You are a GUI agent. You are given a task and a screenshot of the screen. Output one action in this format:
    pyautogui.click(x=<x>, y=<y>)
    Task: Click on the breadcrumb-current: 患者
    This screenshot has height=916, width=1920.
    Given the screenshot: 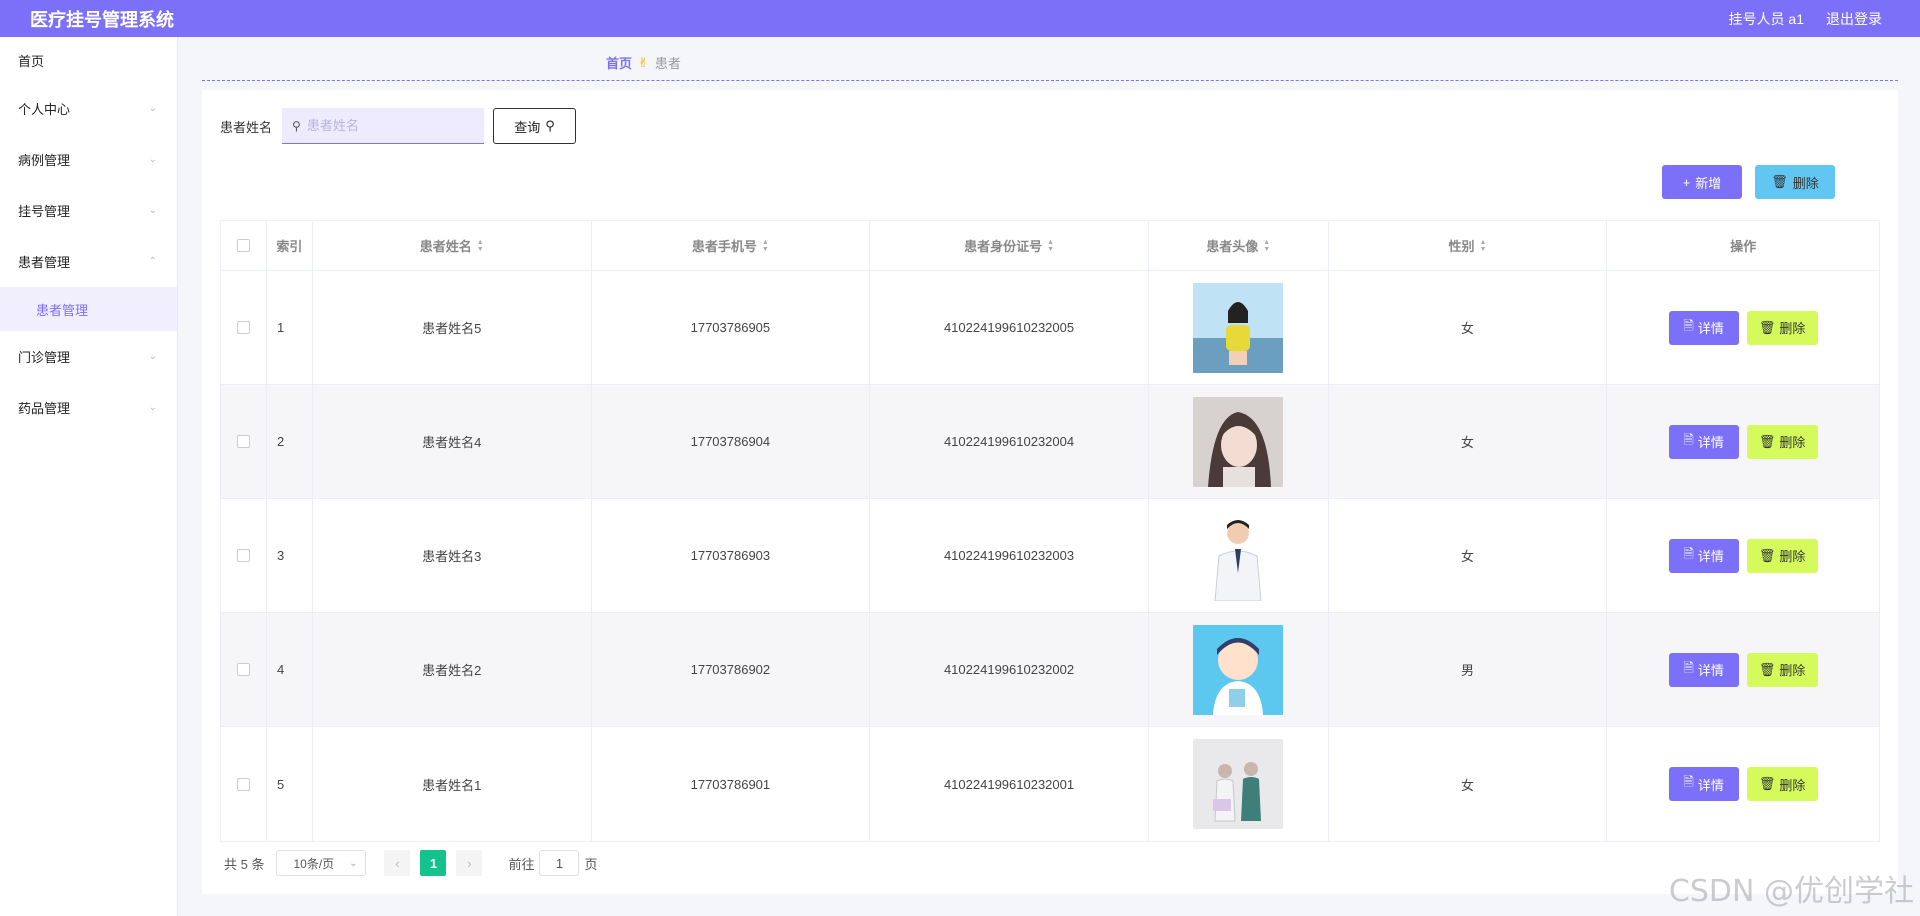 What is the action you would take?
    pyautogui.click(x=667, y=63)
    